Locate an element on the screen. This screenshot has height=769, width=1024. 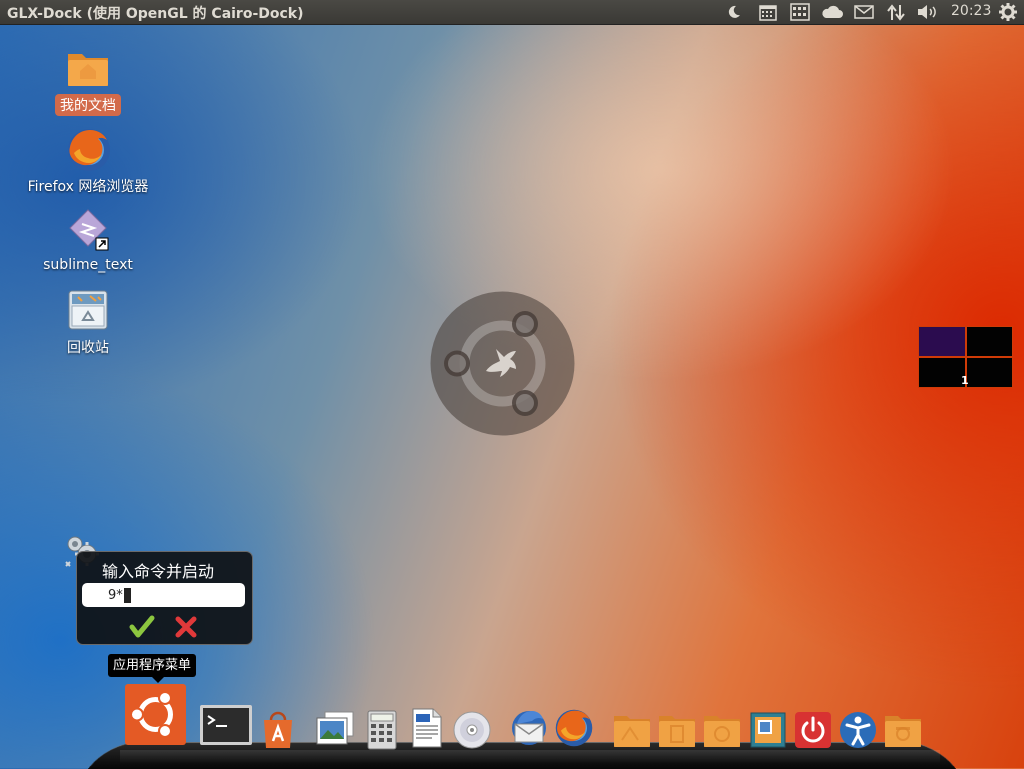
thunderbird-icon is located at coordinates (529, 728).